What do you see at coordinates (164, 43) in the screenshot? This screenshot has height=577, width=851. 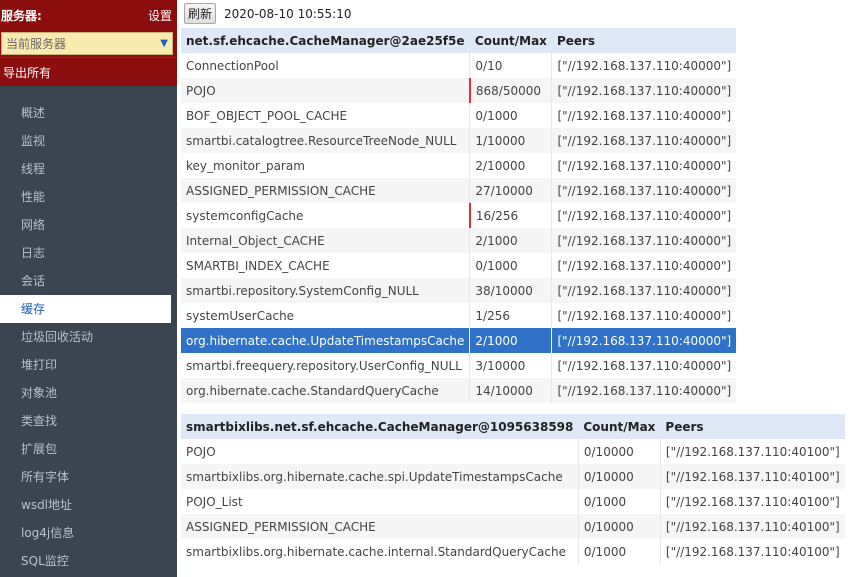 I see `chevron-down-icon: ▼` at bounding box center [164, 43].